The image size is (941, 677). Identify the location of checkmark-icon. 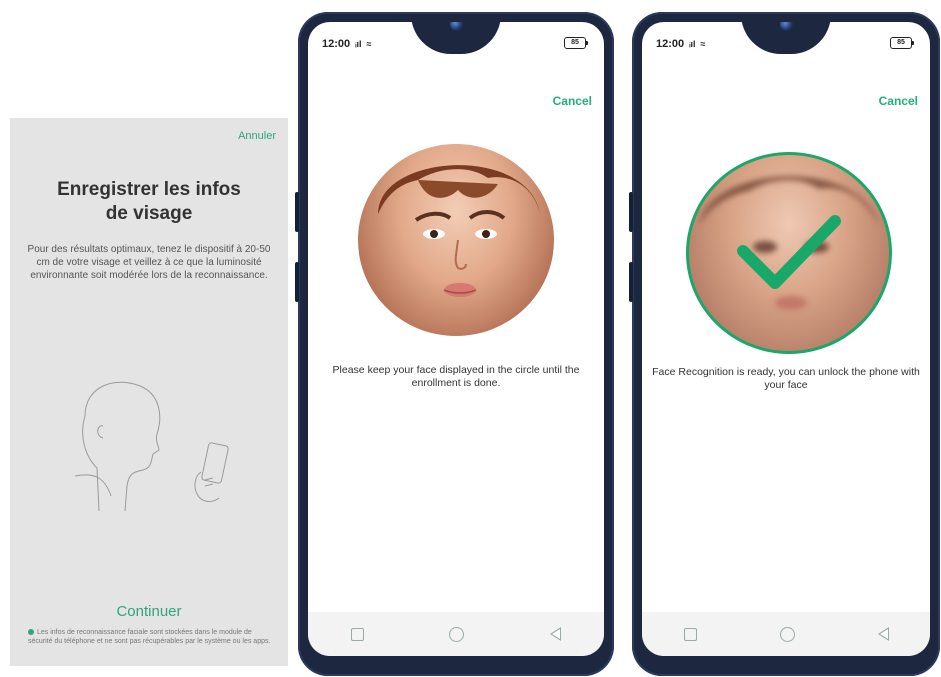
(789, 252).